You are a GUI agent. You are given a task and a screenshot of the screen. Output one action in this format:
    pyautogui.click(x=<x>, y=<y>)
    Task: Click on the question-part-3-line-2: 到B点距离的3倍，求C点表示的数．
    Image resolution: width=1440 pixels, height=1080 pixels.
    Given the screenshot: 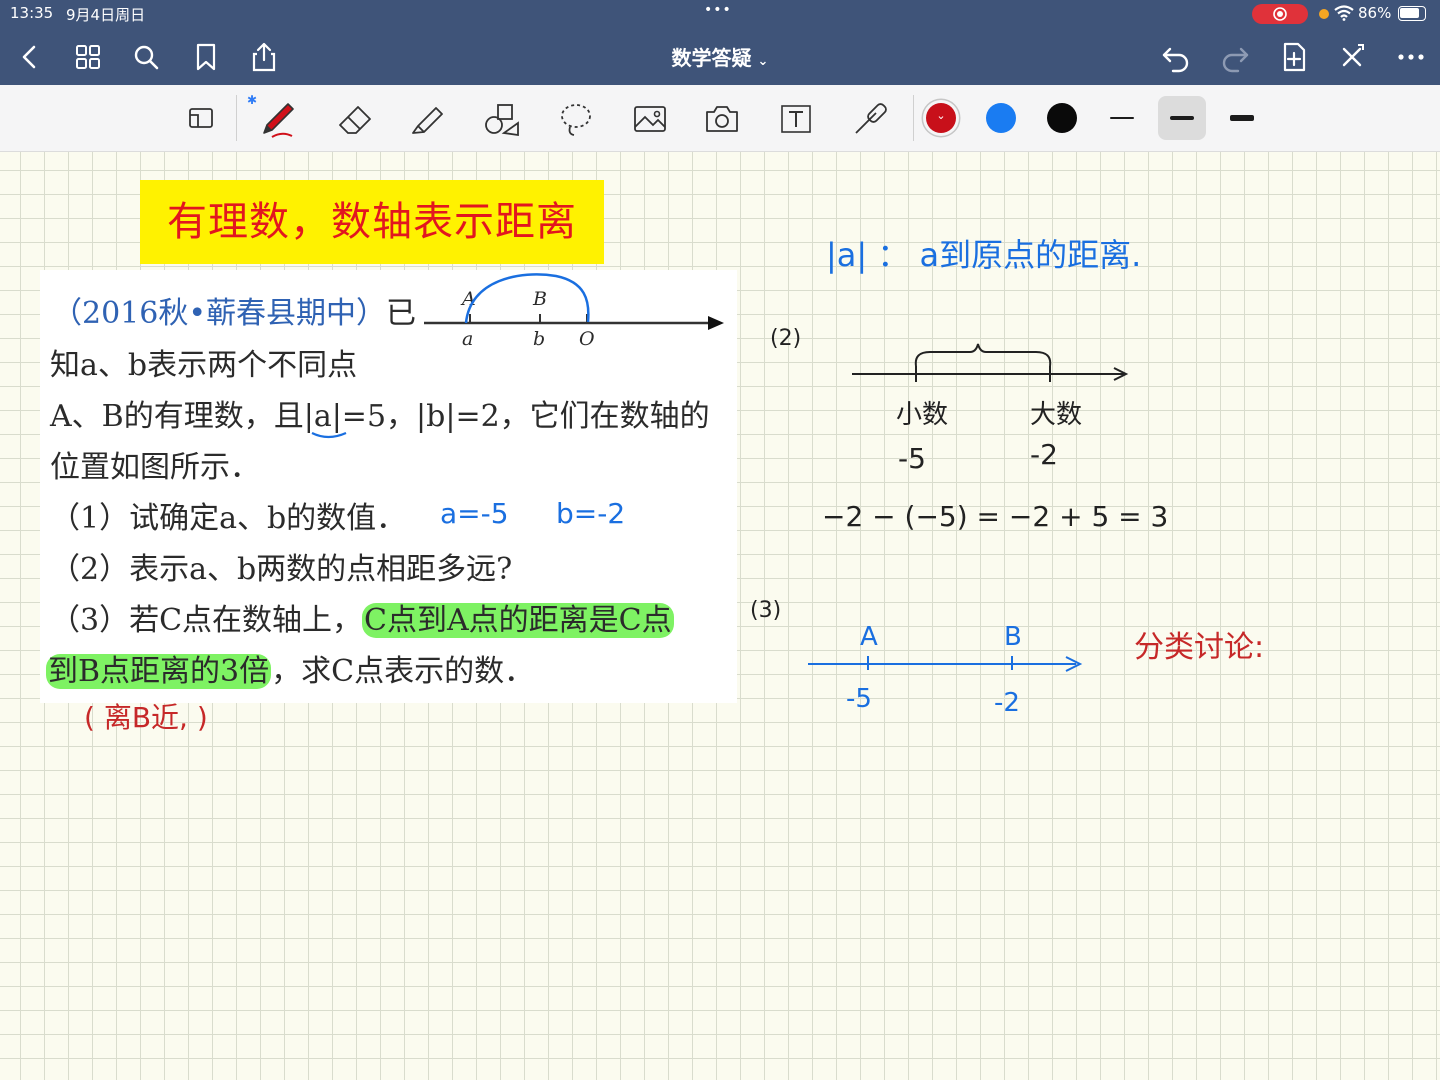 What is the action you would take?
    pyautogui.click(x=290, y=668)
    